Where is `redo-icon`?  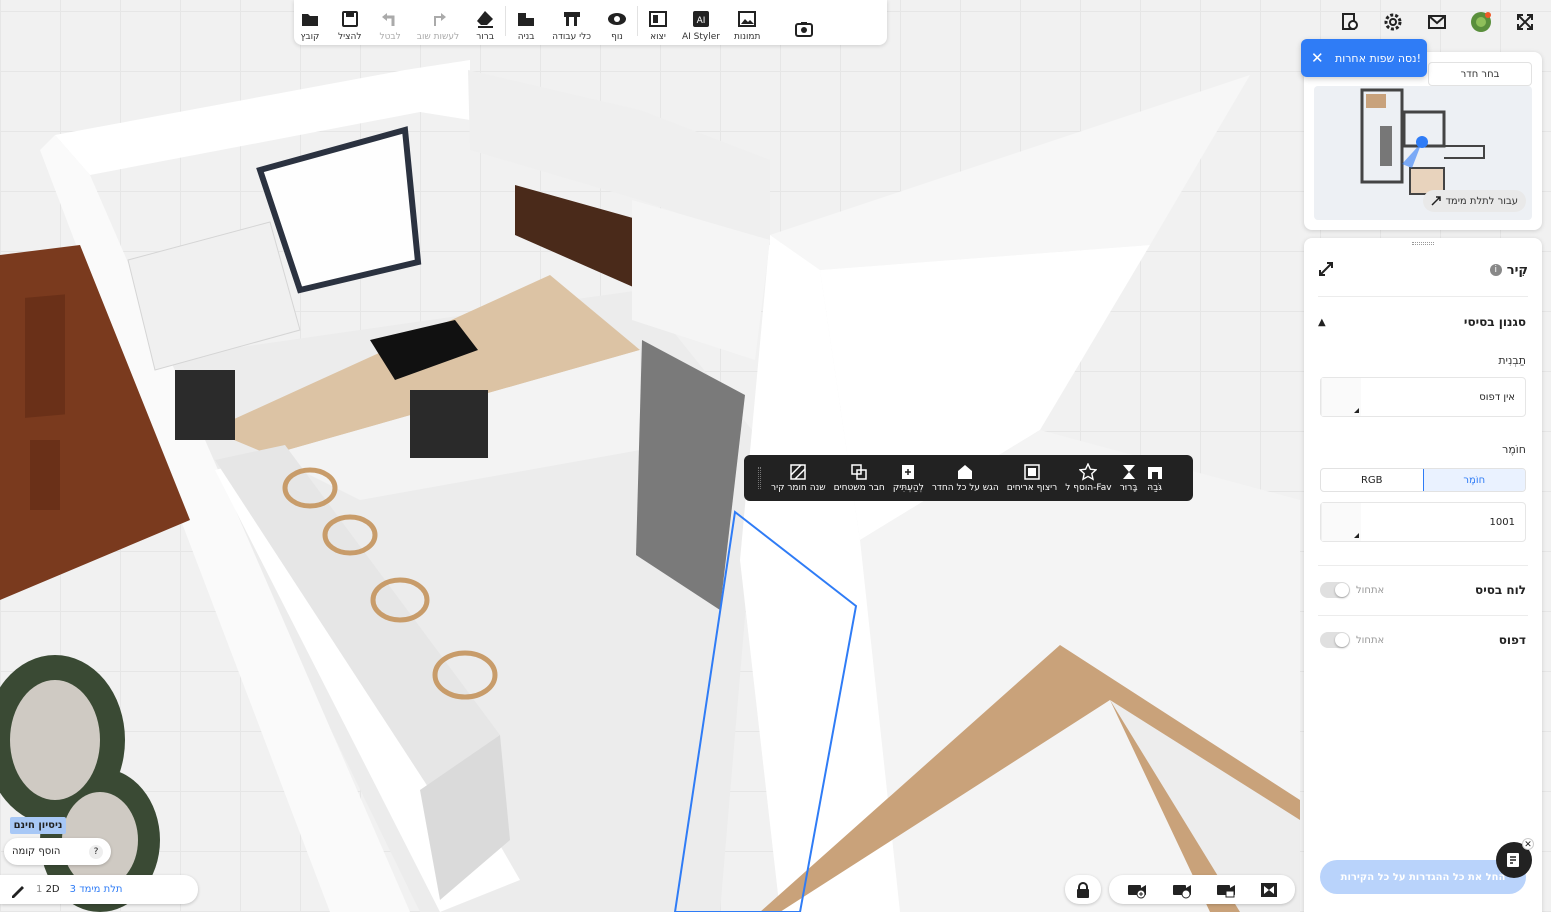
redo-icon is located at coordinates (439, 19).